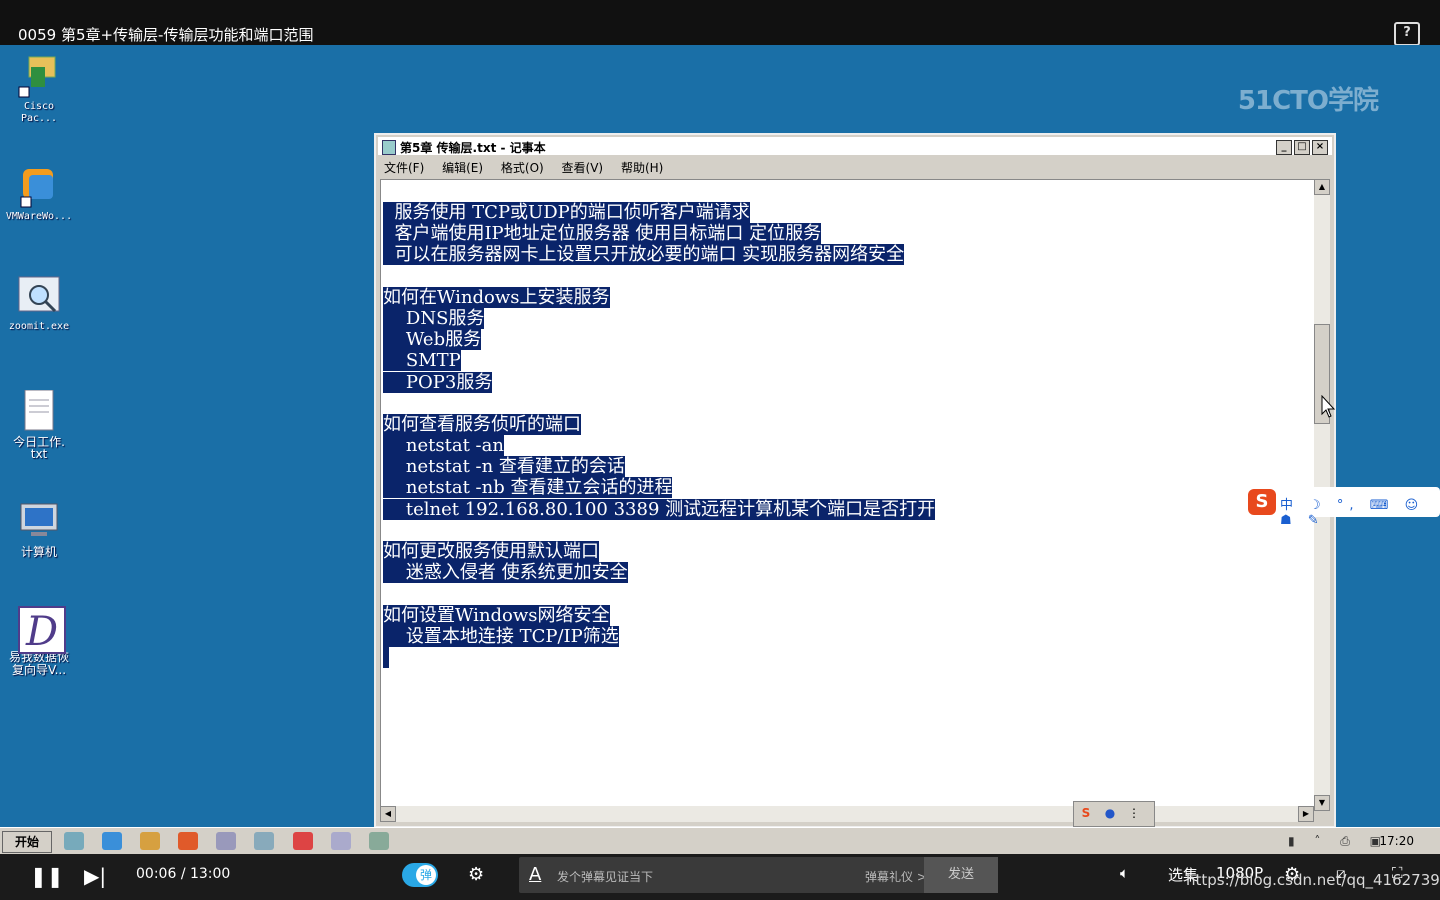 The image size is (1440, 900). Describe the element at coordinates (491, 551) in the screenshot. I see `selected-text: 如何更改服务使用默认端口` at that location.